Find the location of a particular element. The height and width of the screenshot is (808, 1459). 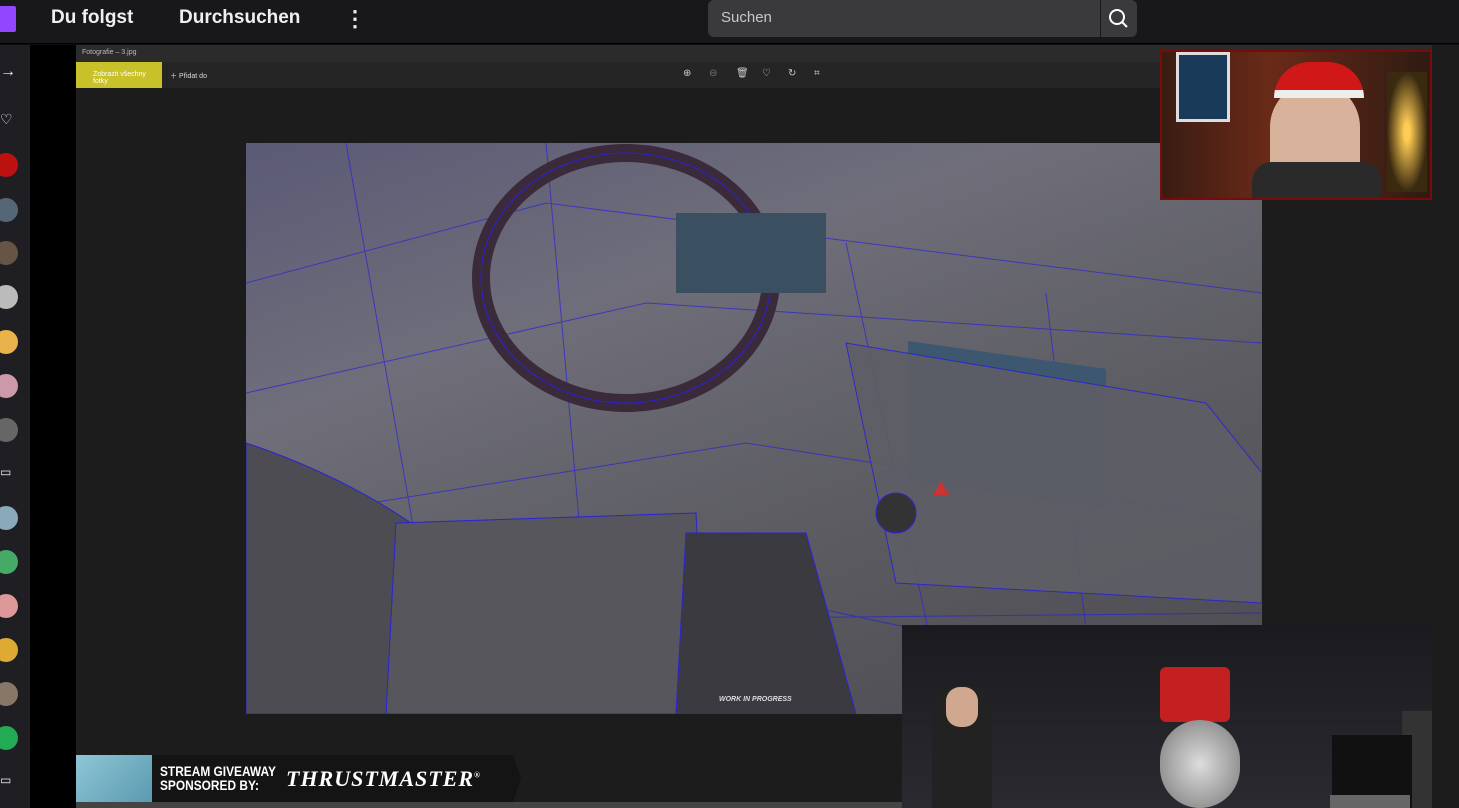

overlay-bottom-strip is located at coordinates (489, 805).